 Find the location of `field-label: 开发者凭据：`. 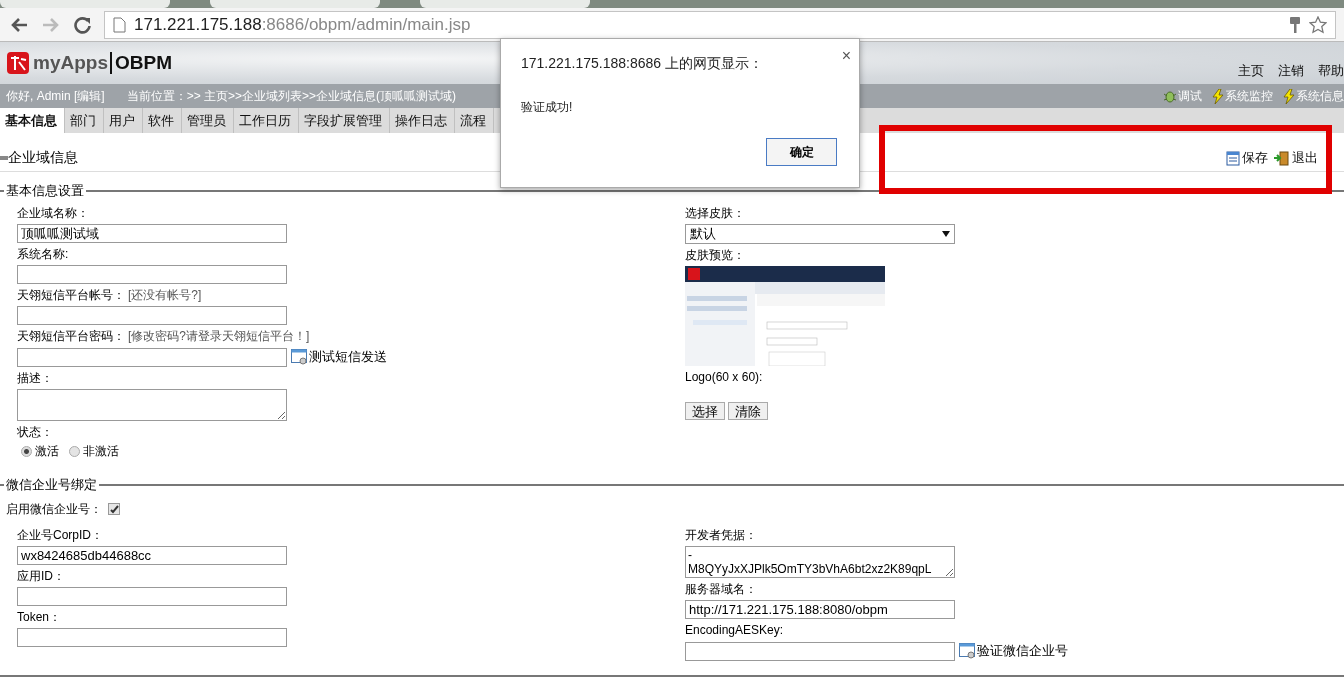

field-label: 开发者凭据： is located at coordinates (721, 535).